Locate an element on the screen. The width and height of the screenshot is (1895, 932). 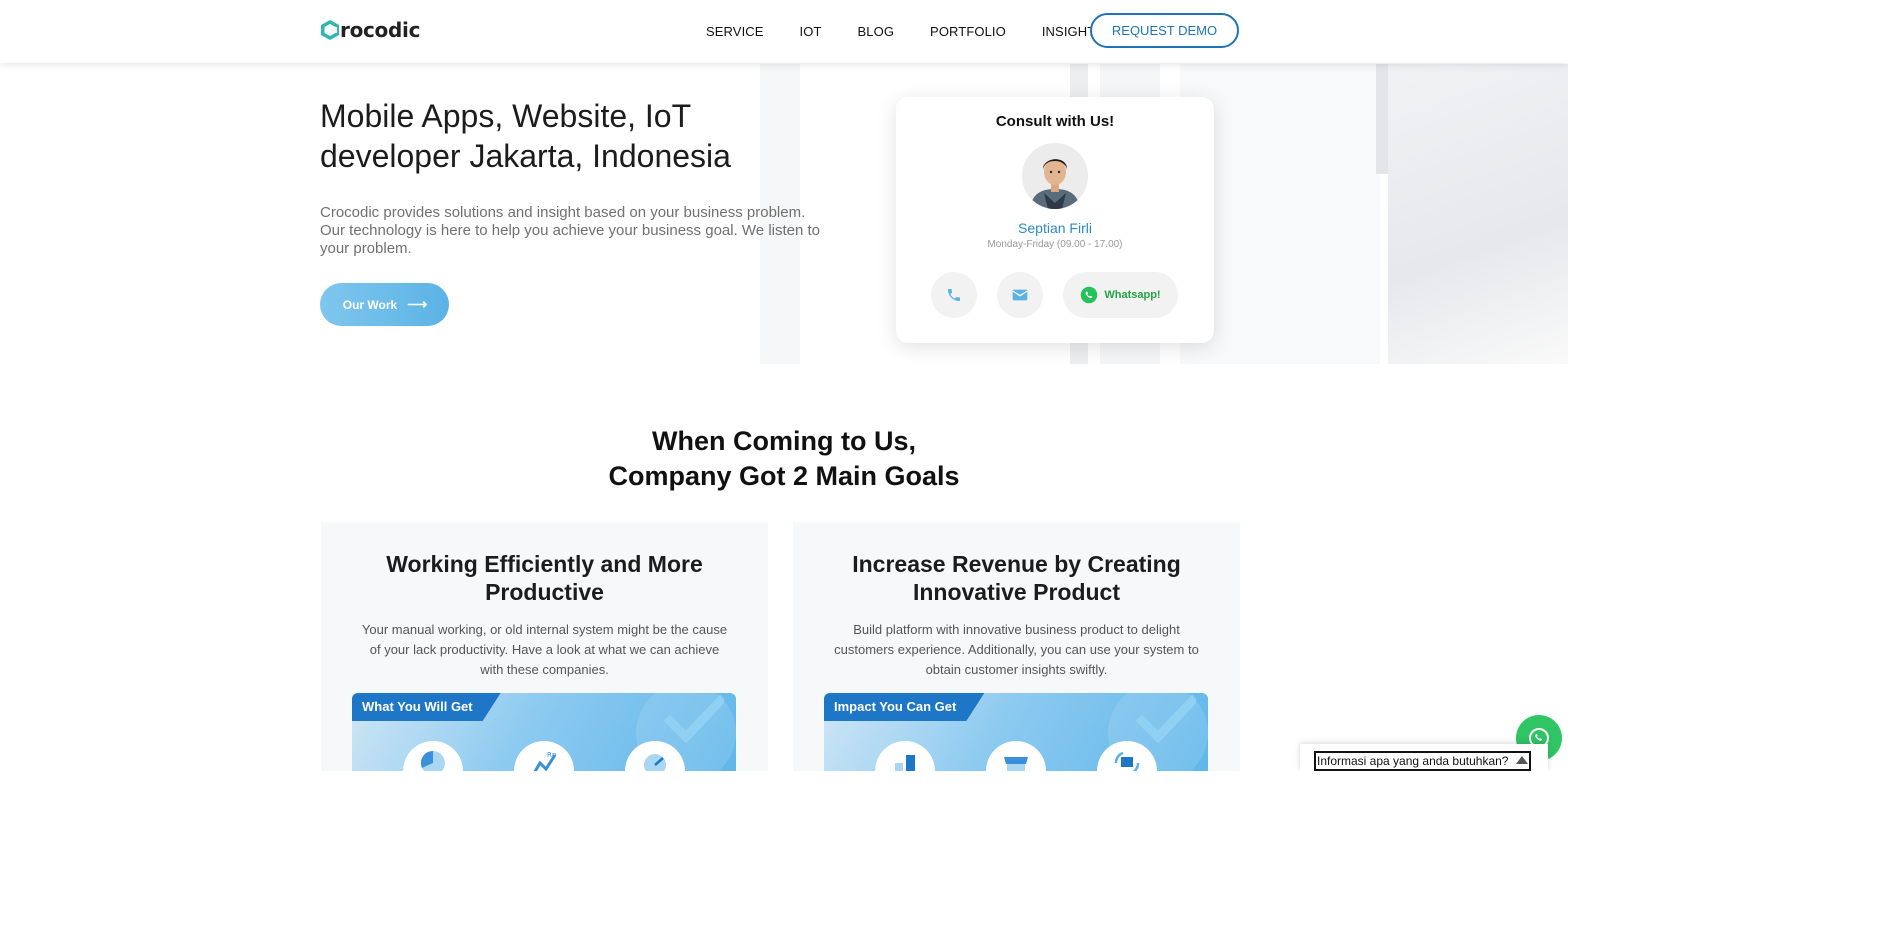
revenue-chart-icon: Rp is located at coordinates (544, 756).